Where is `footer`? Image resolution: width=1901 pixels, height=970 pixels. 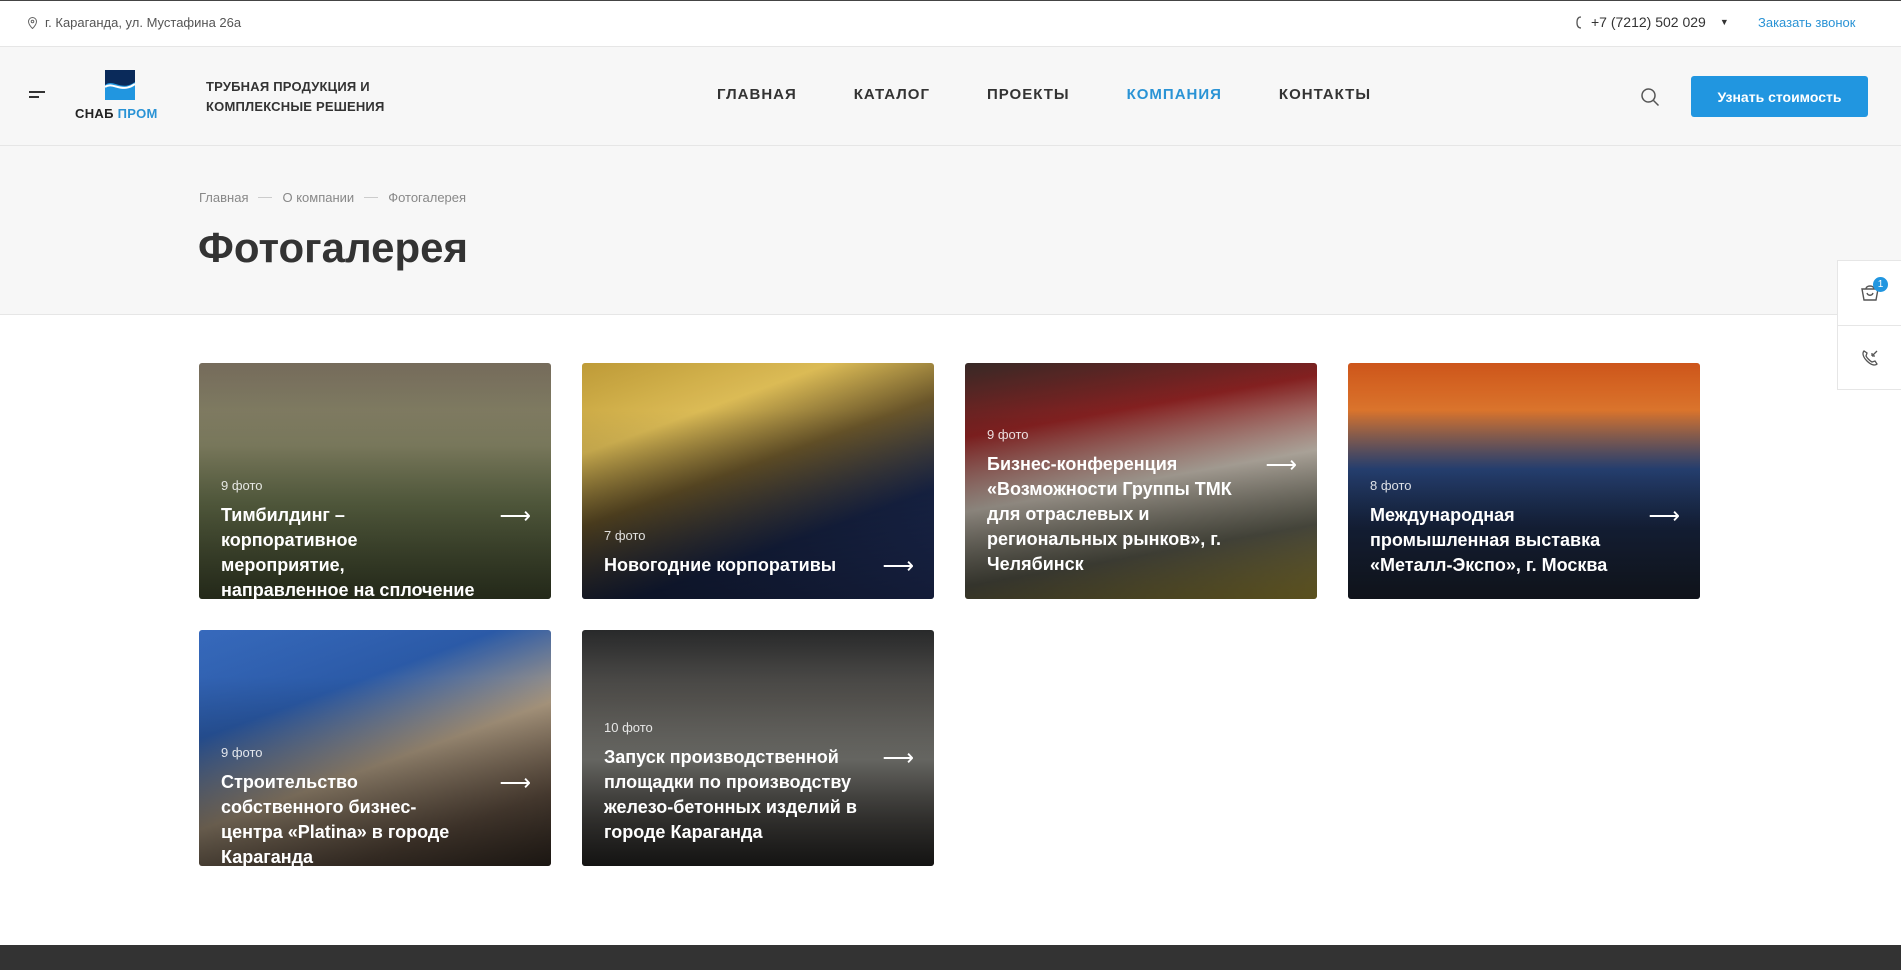 footer is located at coordinates (950, 957).